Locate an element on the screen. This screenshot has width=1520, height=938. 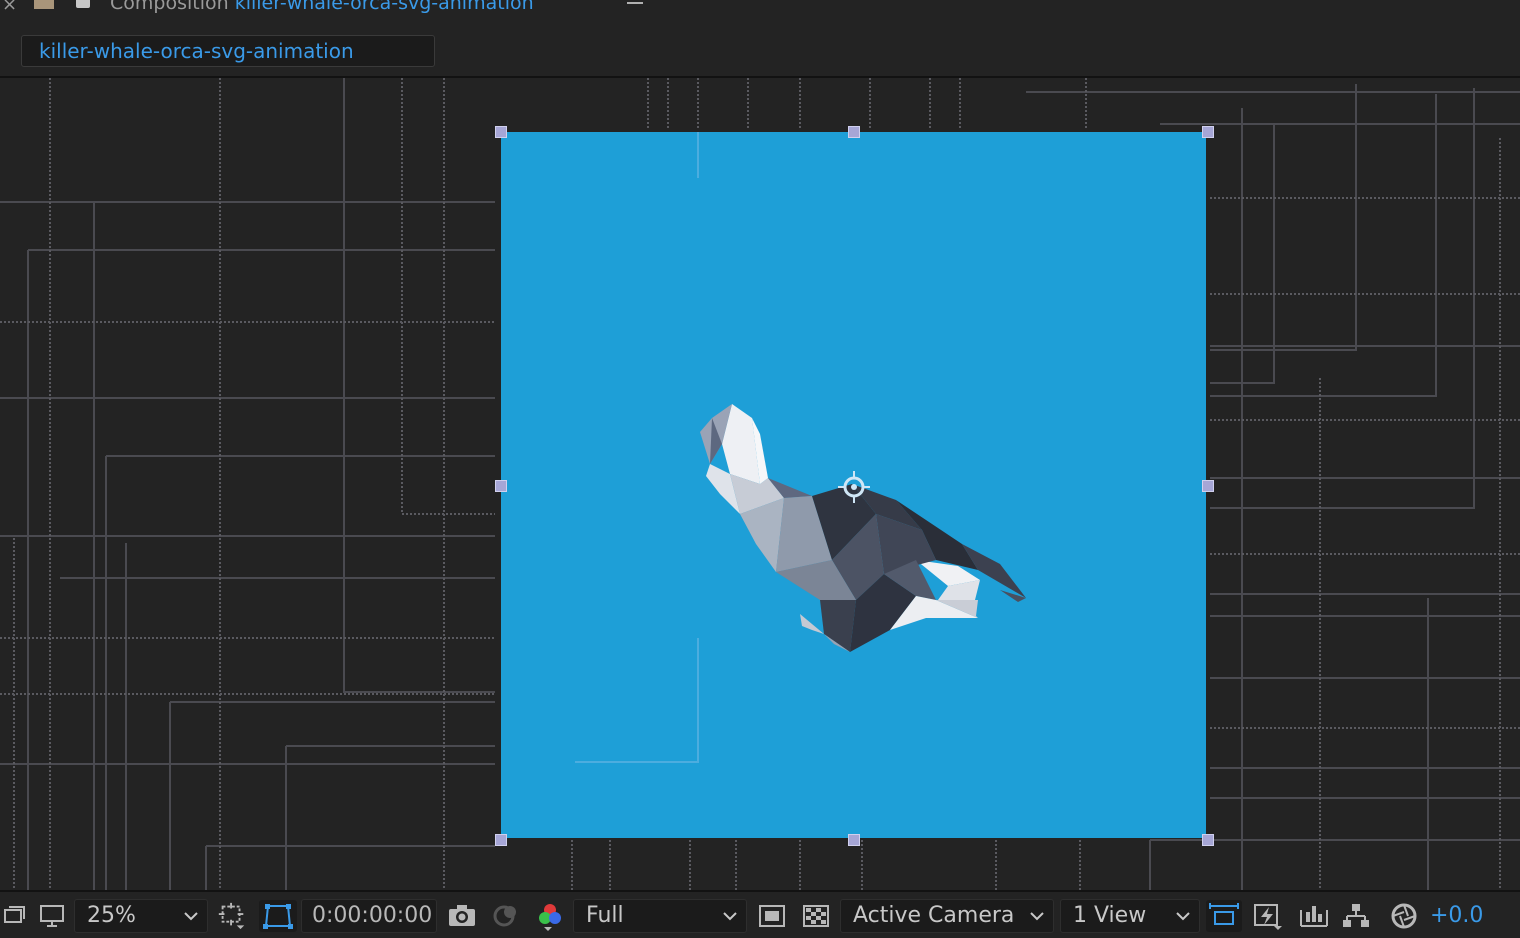
camera-view-dropdown: Active Camera is located at coordinates (947, 916).